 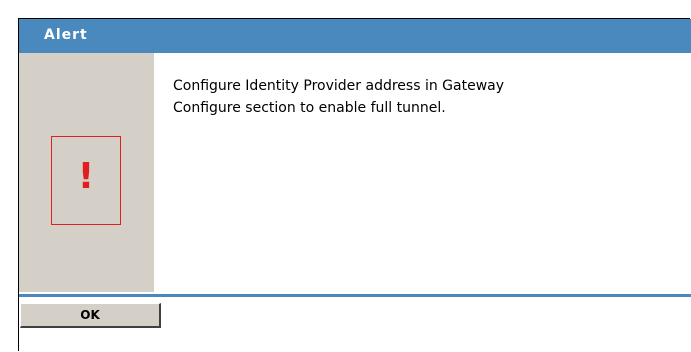 What do you see at coordinates (90, 315) in the screenshot?
I see `ok-button: OK` at bounding box center [90, 315].